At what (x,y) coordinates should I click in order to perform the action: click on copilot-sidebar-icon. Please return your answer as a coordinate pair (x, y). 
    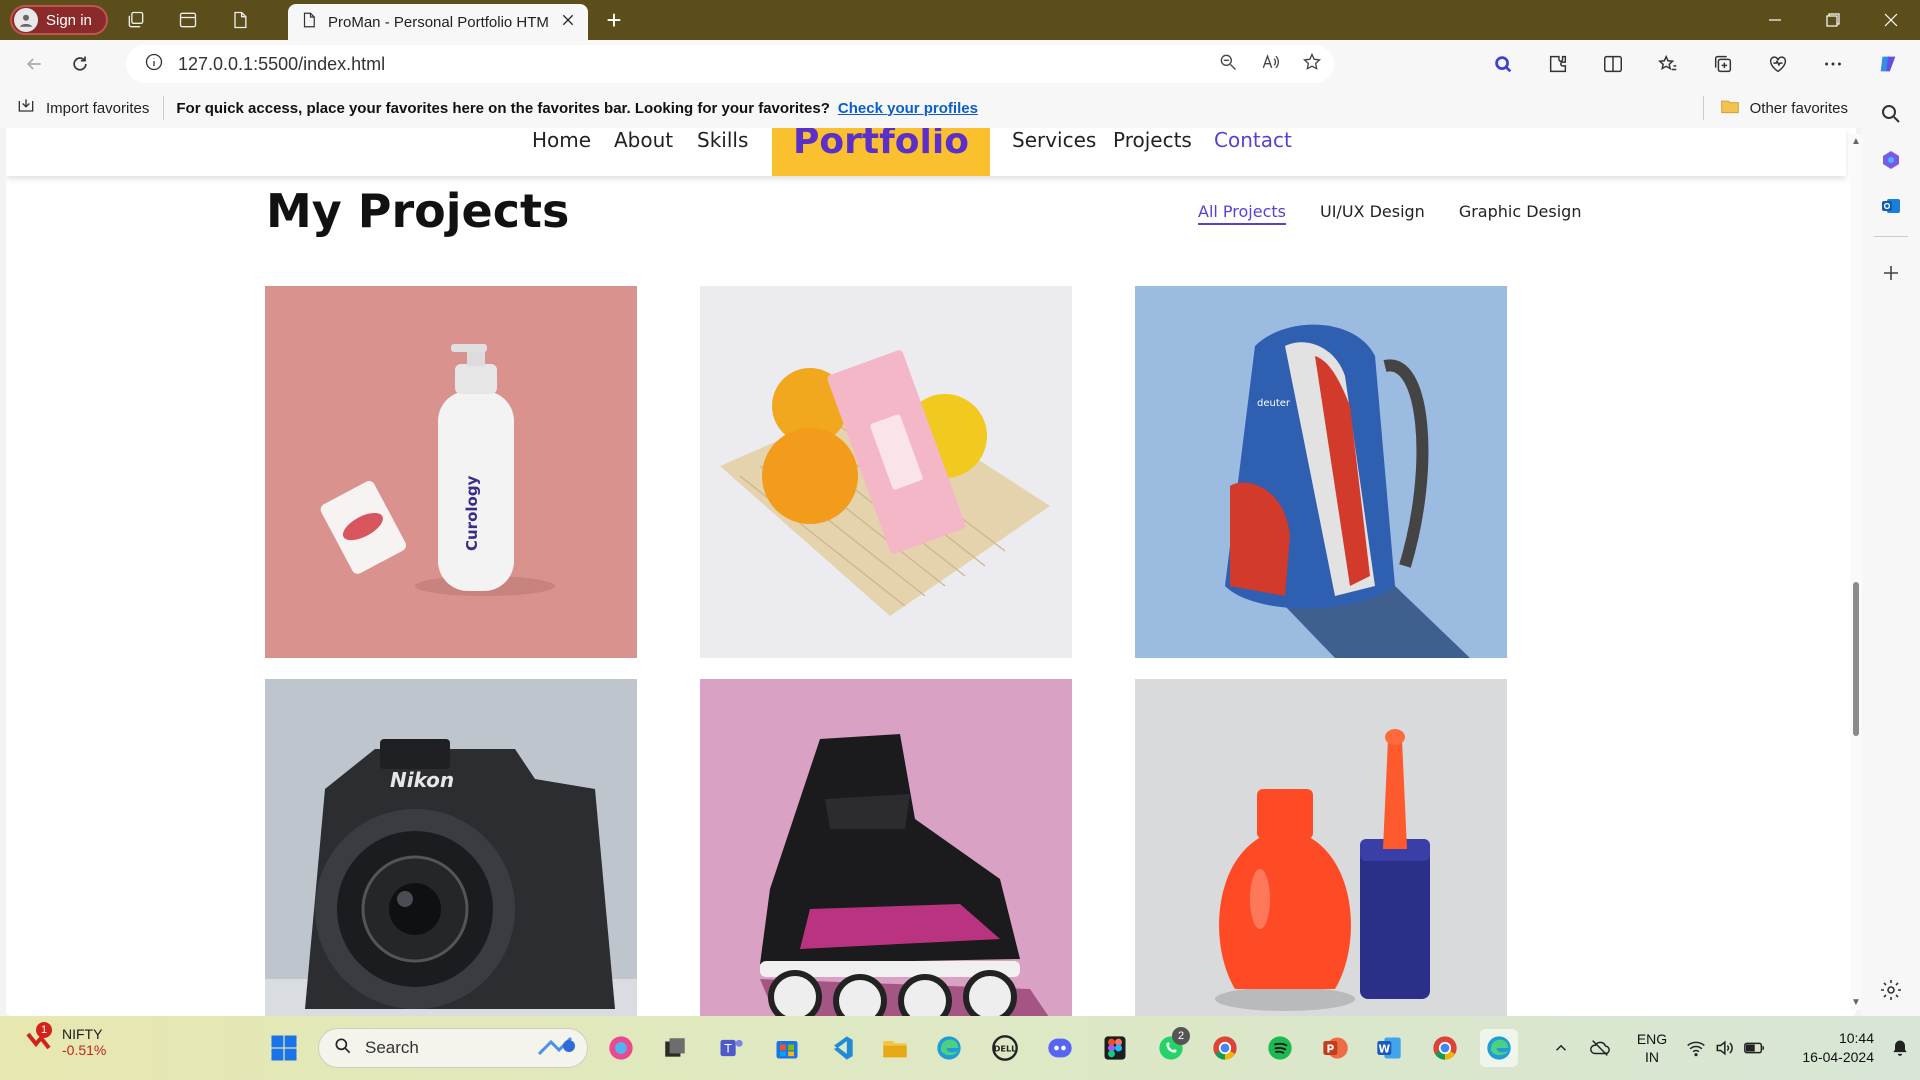
    Looking at the image, I should click on (1891, 160).